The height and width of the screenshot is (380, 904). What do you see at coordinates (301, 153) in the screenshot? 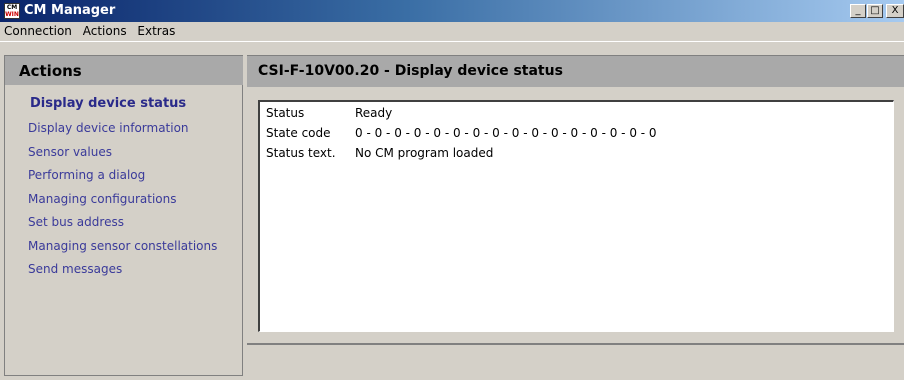
I see `status-text-key: Status text.` at bounding box center [301, 153].